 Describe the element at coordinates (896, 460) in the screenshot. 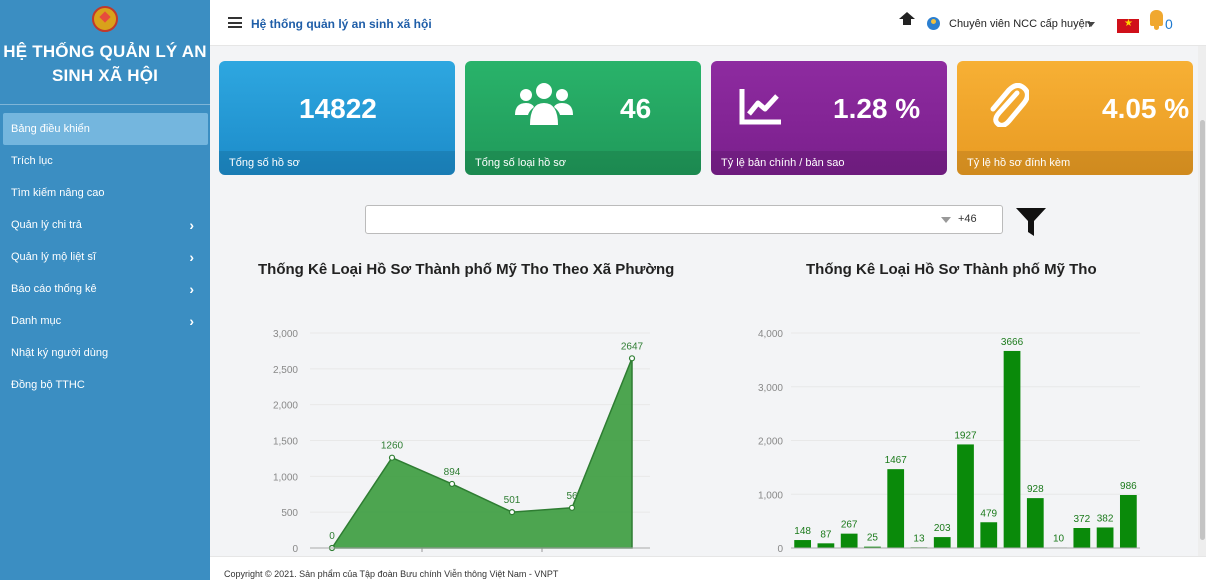

I see `data-label: 1467` at that location.